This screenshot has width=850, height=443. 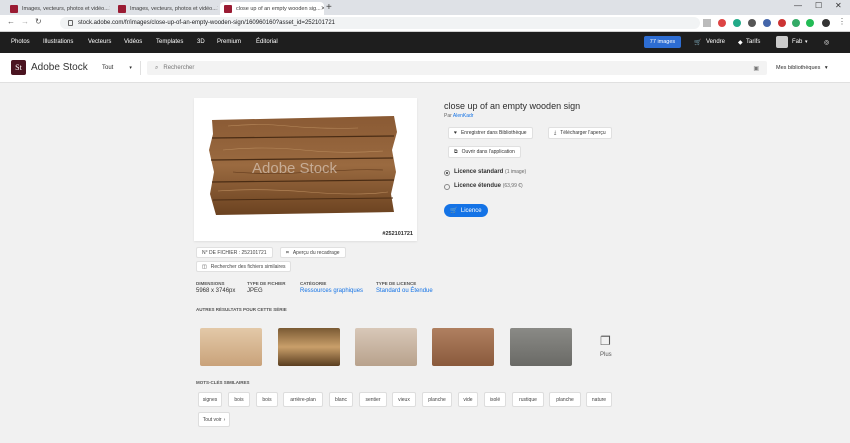 I want to click on chevron-right-icon: ›, so click(x=224, y=419).